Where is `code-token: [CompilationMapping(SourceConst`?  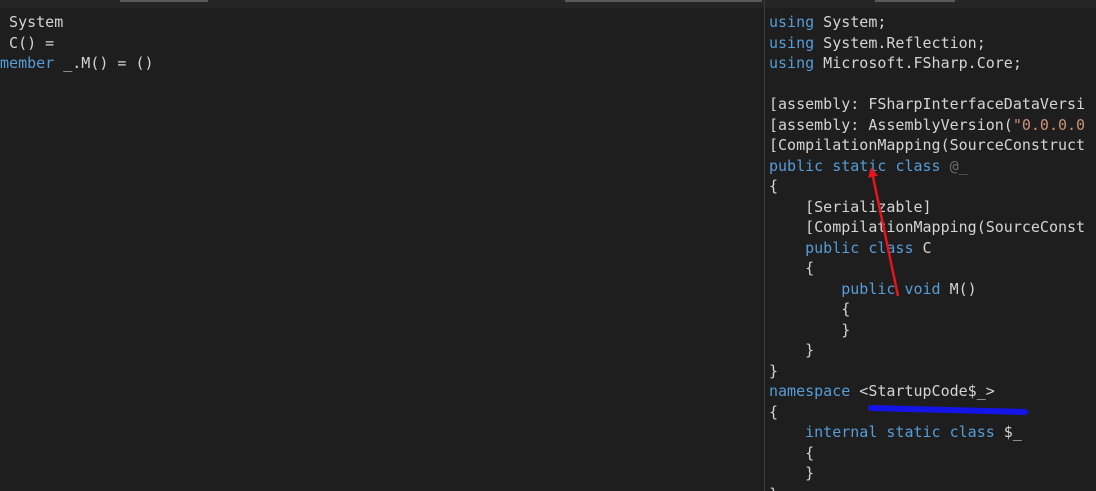 code-token: [CompilationMapping(SourceConst is located at coordinates (927, 227).